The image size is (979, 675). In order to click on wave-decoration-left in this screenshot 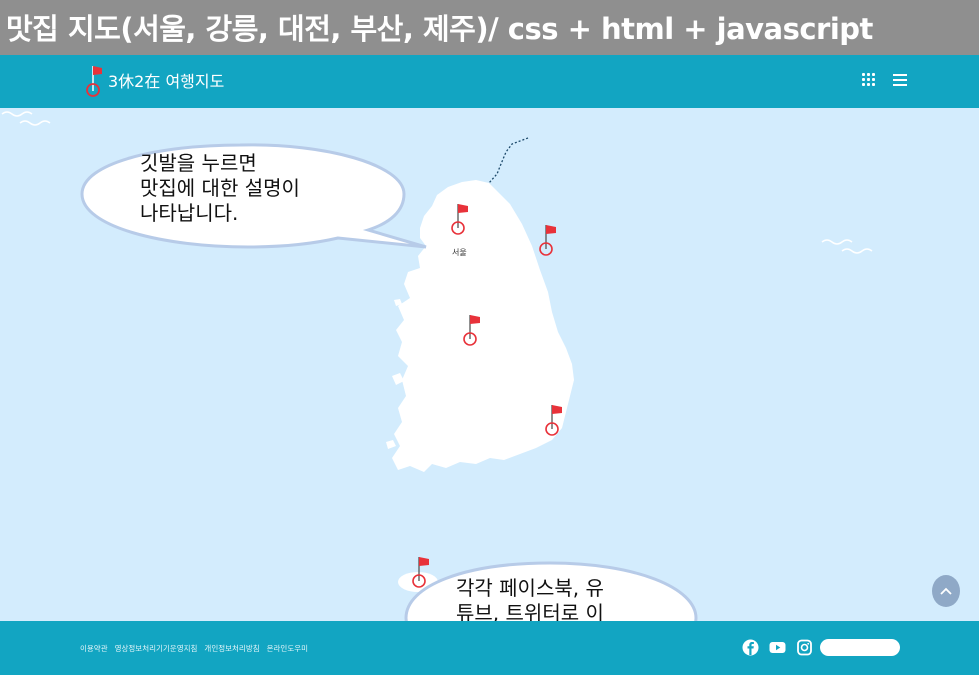, I will do `click(26, 118)`.